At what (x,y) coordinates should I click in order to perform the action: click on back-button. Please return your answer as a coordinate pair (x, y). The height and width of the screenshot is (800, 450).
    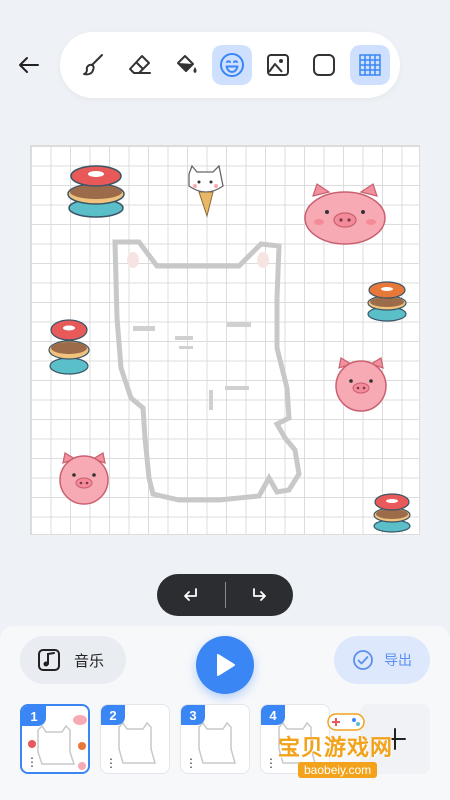
    Looking at the image, I should click on (29, 65).